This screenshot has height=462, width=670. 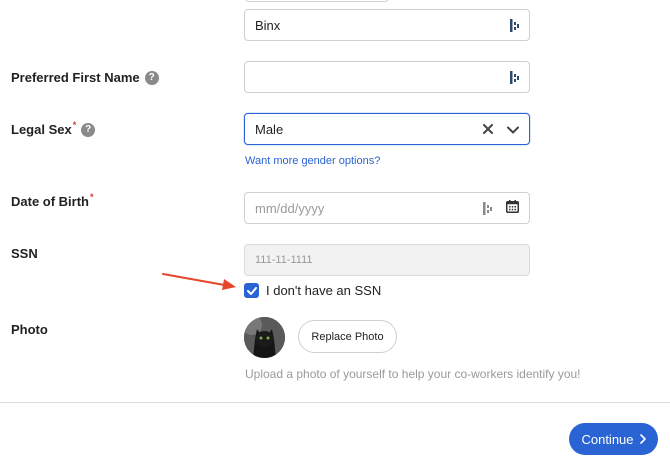 I want to click on preferred-first-name-label: Preferred First Name ?, so click(x=85, y=77).